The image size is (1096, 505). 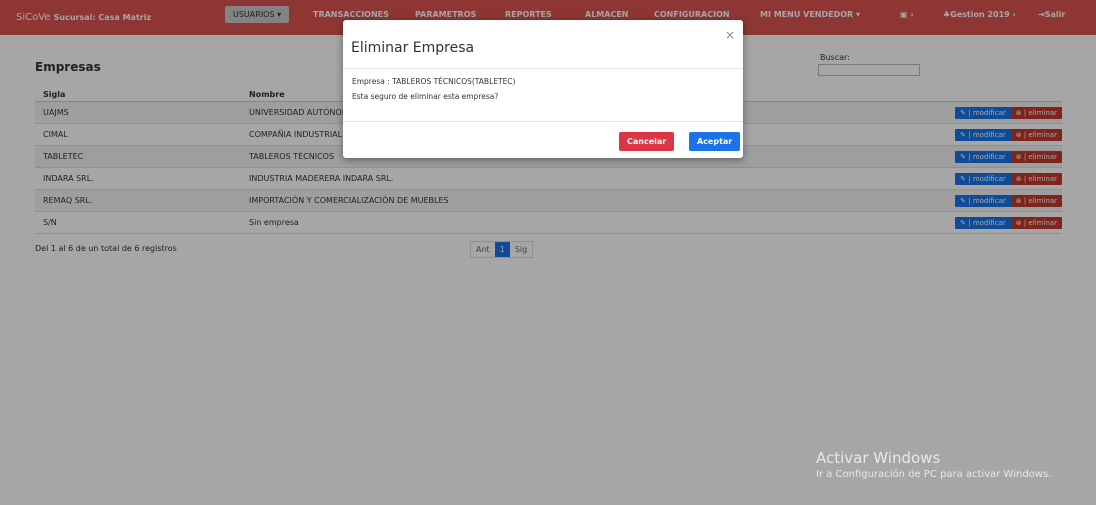 I want to click on accept-button: Aceptar, so click(x=715, y=141).